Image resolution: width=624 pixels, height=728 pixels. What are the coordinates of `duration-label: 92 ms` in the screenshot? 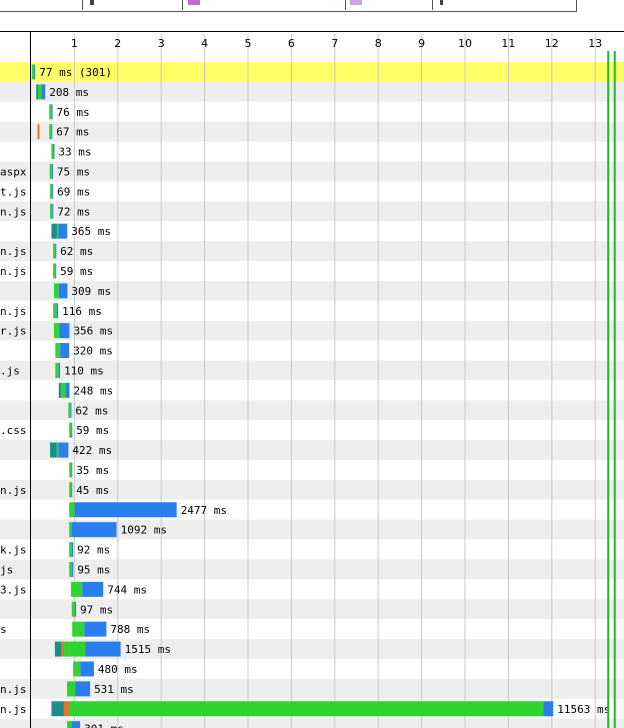 It's located at (93, 550).